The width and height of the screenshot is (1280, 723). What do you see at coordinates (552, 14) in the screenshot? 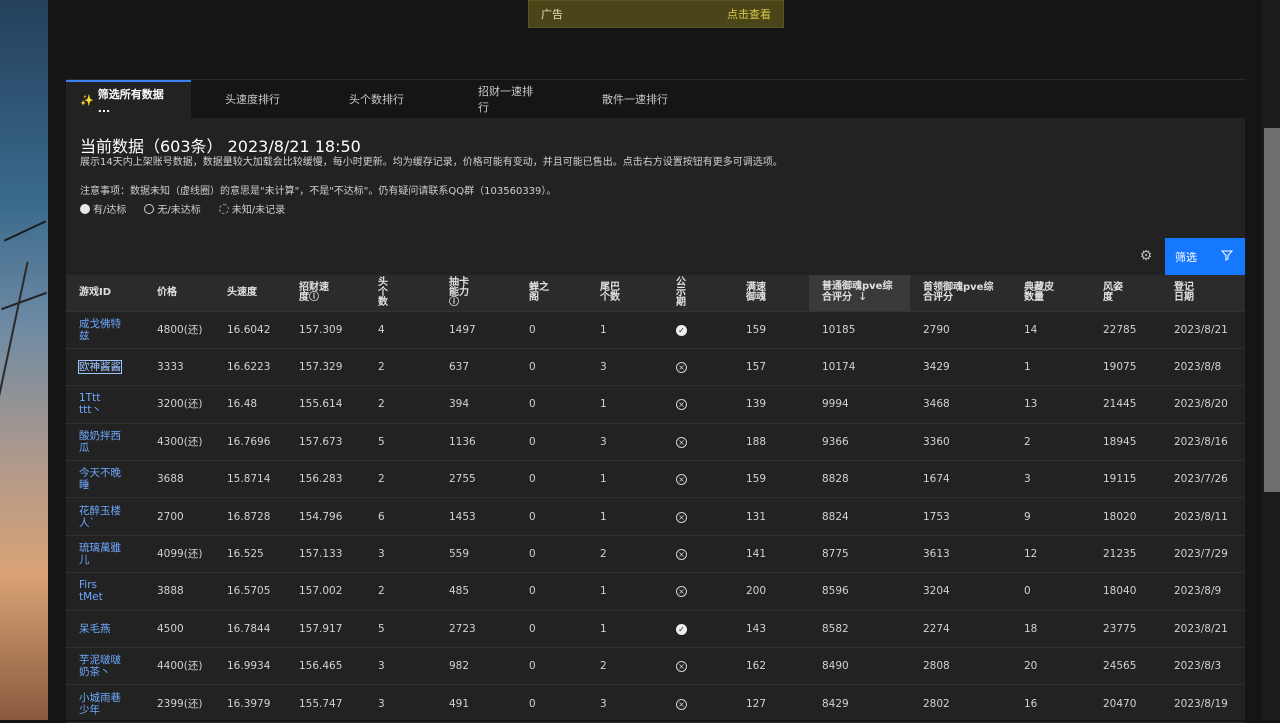
I see `ad-label: 广告` at bounding box center [552, 14].